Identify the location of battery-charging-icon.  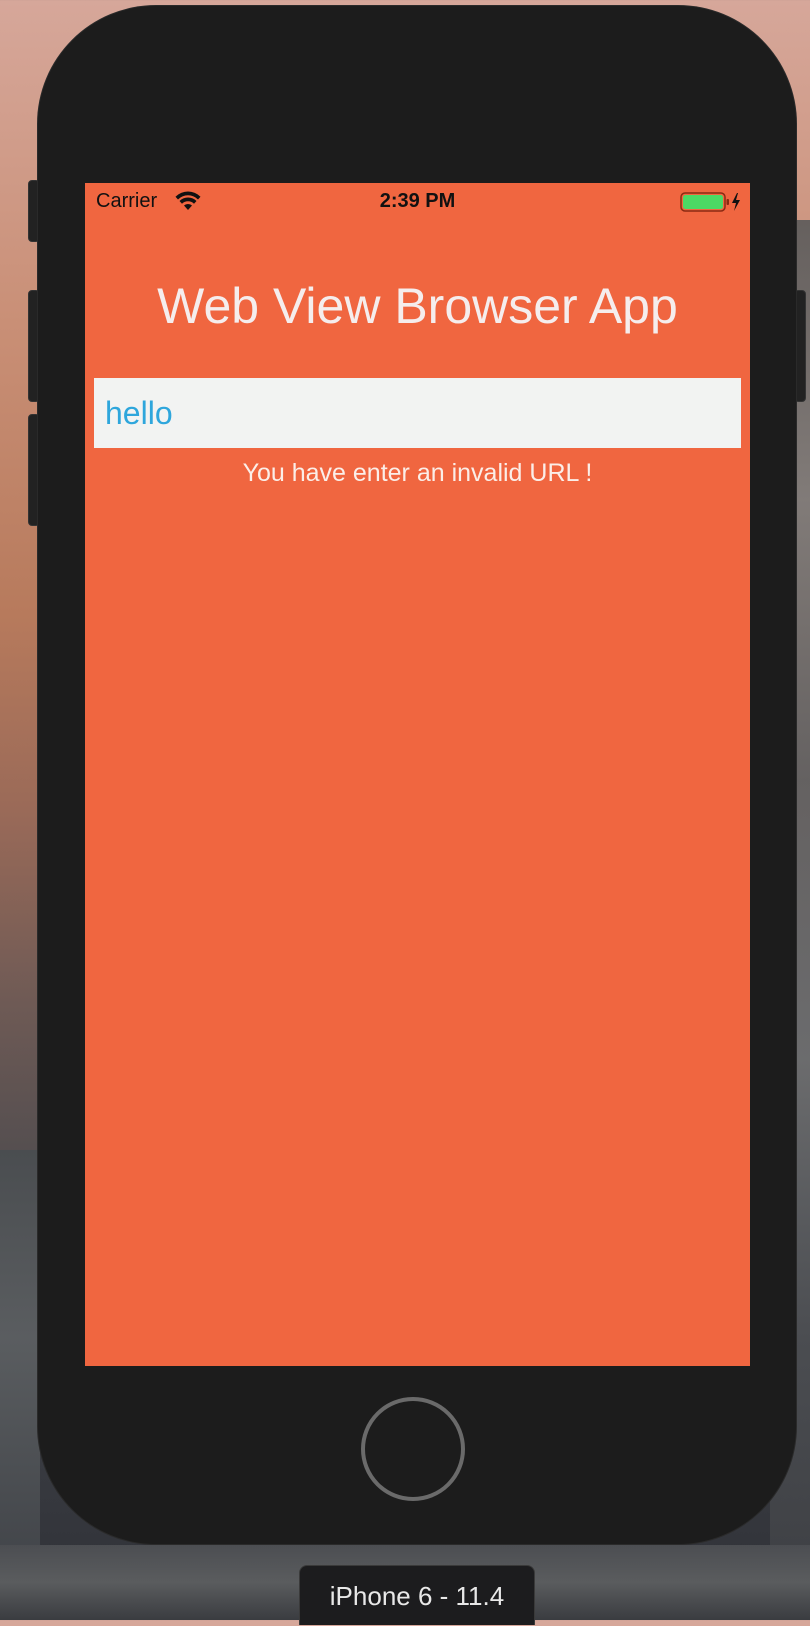
(710, 202).